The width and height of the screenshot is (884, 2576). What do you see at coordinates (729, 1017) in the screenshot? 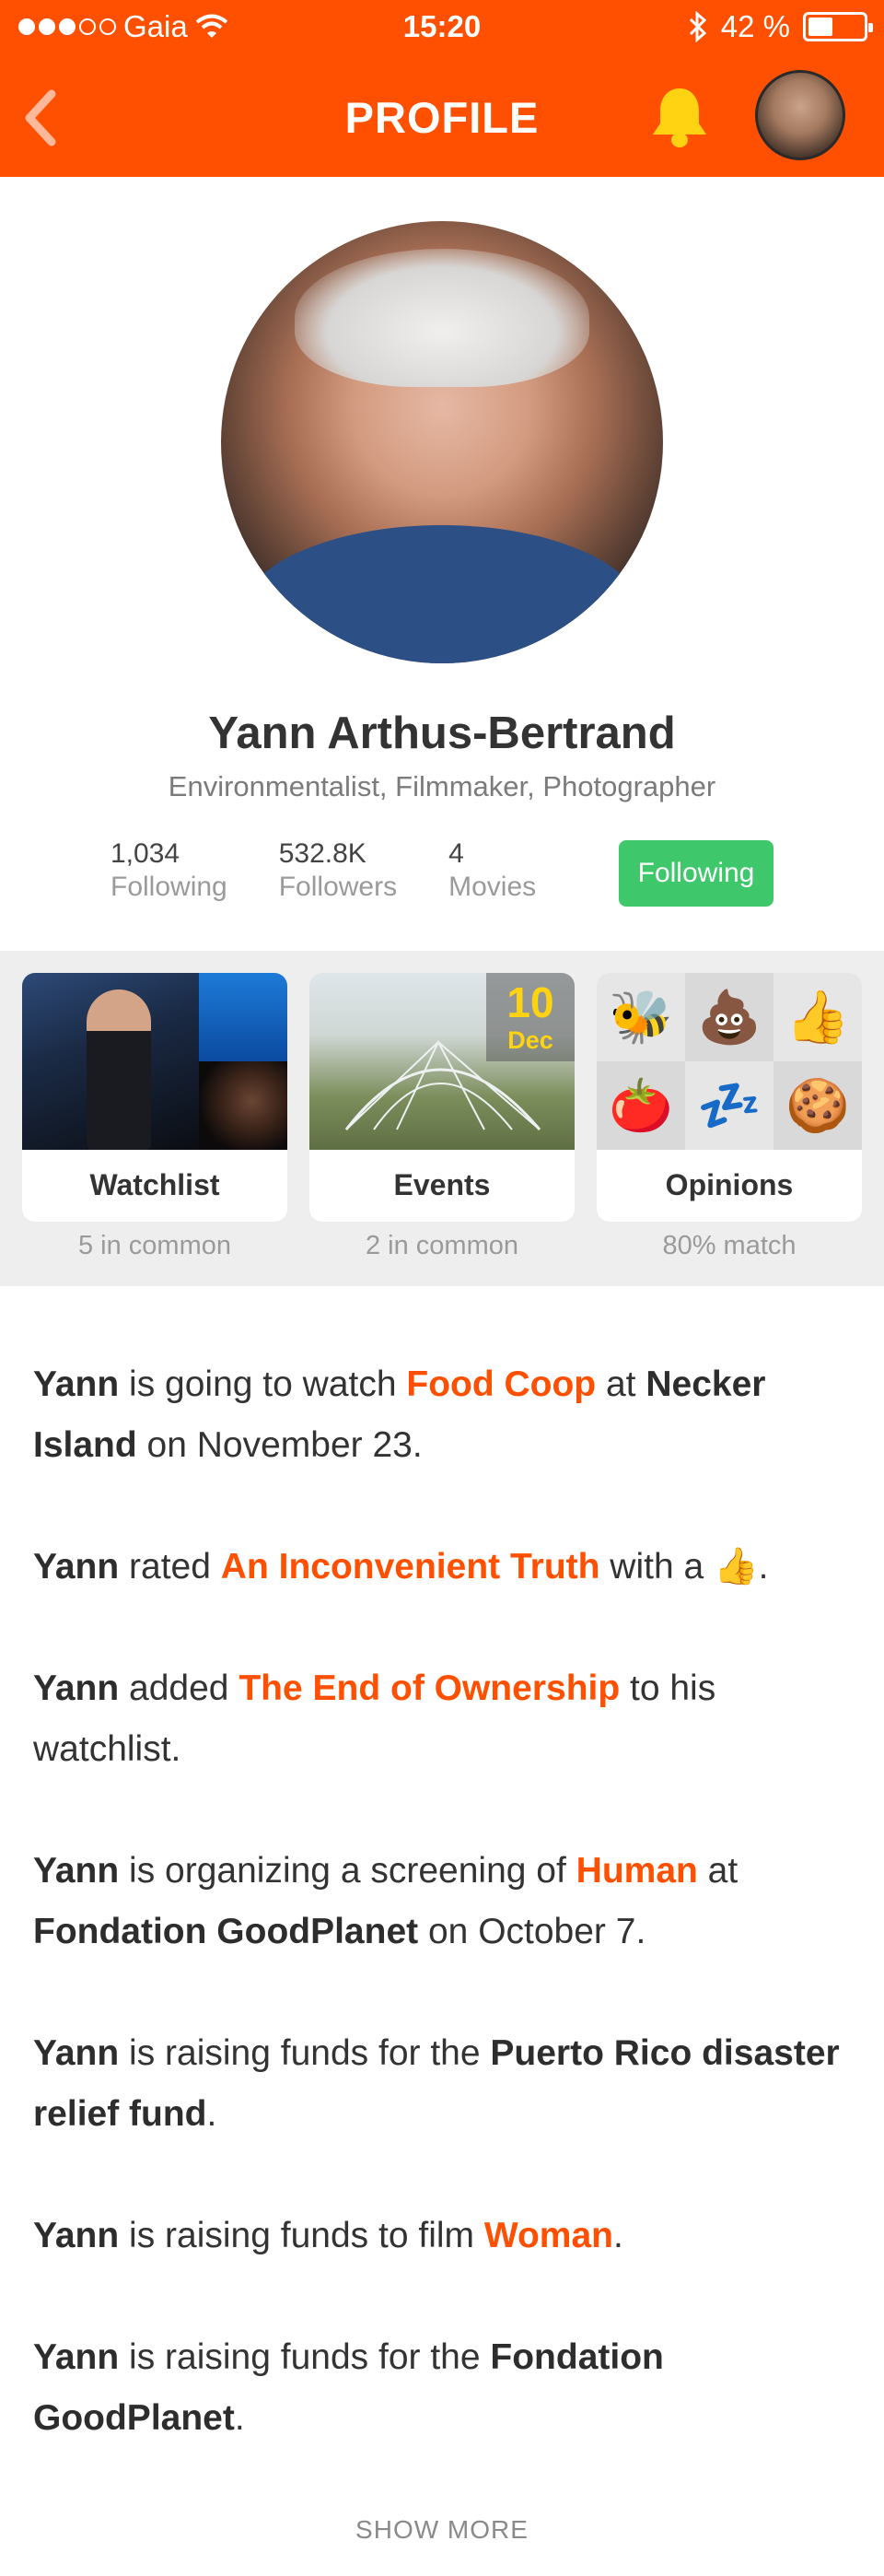
I see `poop-icon: 💩` at bounding box center [729, 1017].